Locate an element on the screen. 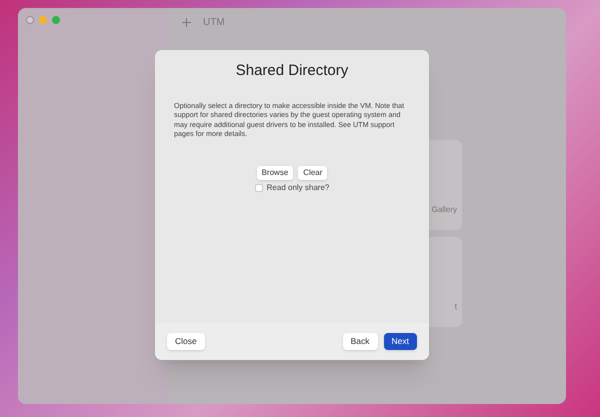 This screenshot has height=417, width=600. window-title: UTM is located at coordinates (214, 23).